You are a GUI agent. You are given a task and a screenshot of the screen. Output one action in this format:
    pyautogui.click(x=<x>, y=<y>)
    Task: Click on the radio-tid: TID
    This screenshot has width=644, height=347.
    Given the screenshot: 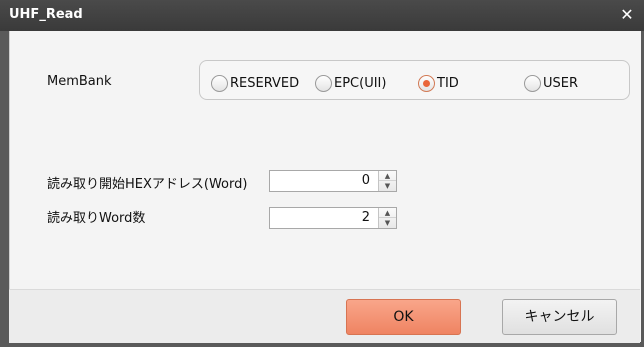 What is the action you would take?
    pyautogui.click(x=438, y=83)
    